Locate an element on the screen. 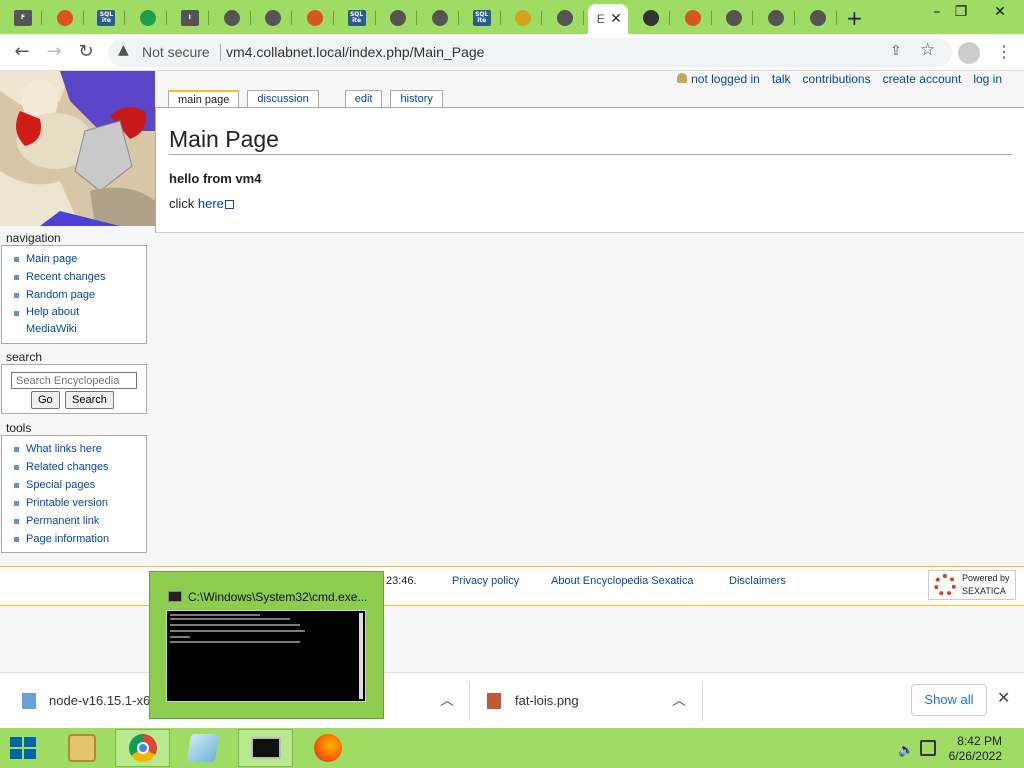  page-title: Main Page is located at coordinates (590, 140).